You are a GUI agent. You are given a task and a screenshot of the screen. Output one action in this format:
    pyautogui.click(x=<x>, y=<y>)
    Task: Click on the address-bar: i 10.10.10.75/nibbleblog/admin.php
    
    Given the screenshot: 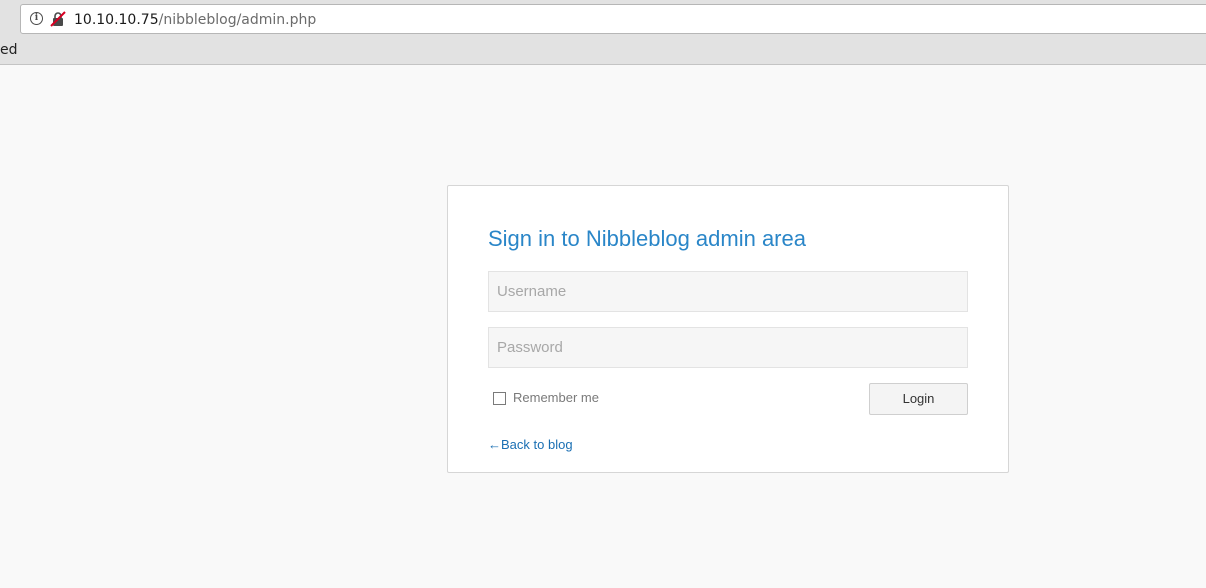 What is the action you would take?
    pyautogui.click(x=613, y=19)
    